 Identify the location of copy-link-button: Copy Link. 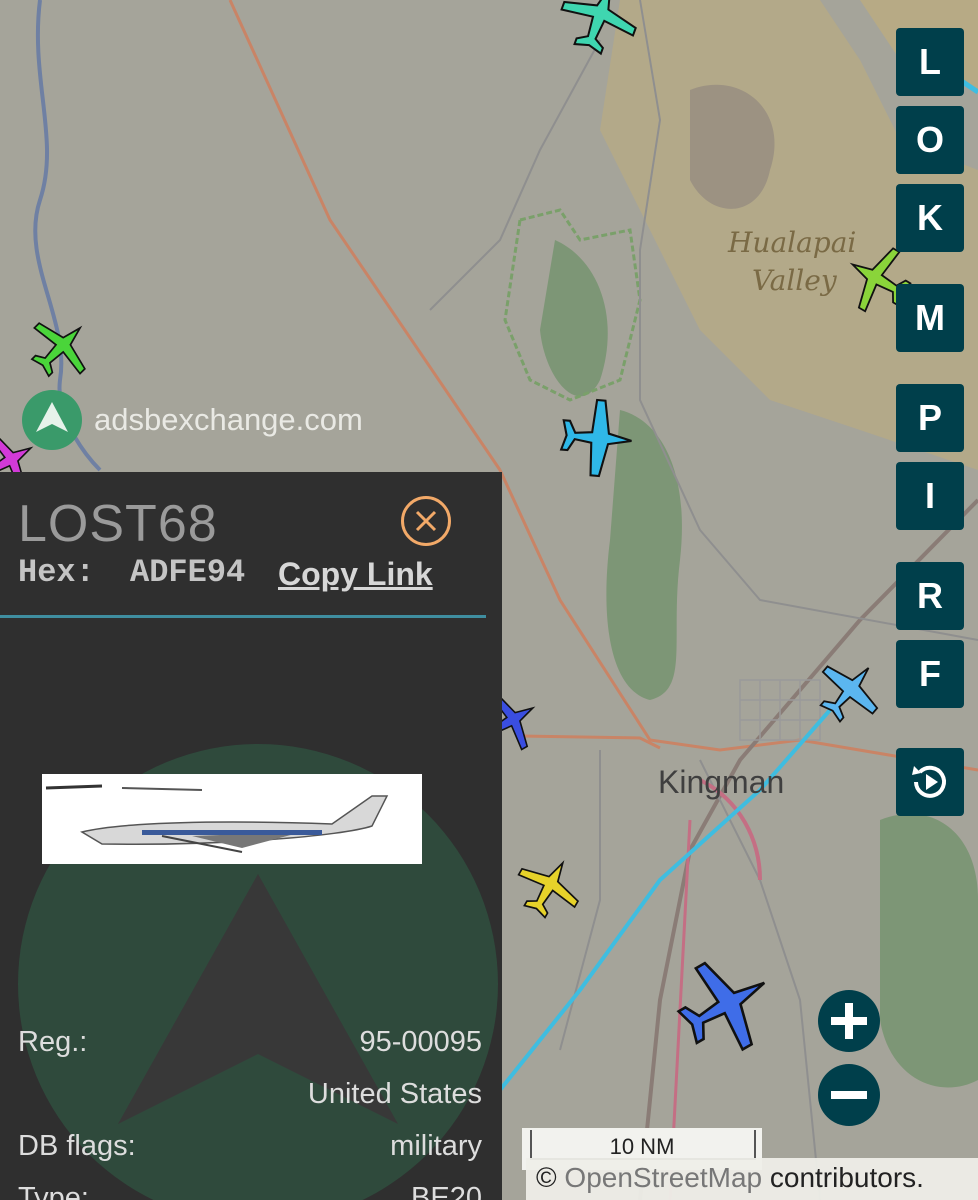
(355, 574).